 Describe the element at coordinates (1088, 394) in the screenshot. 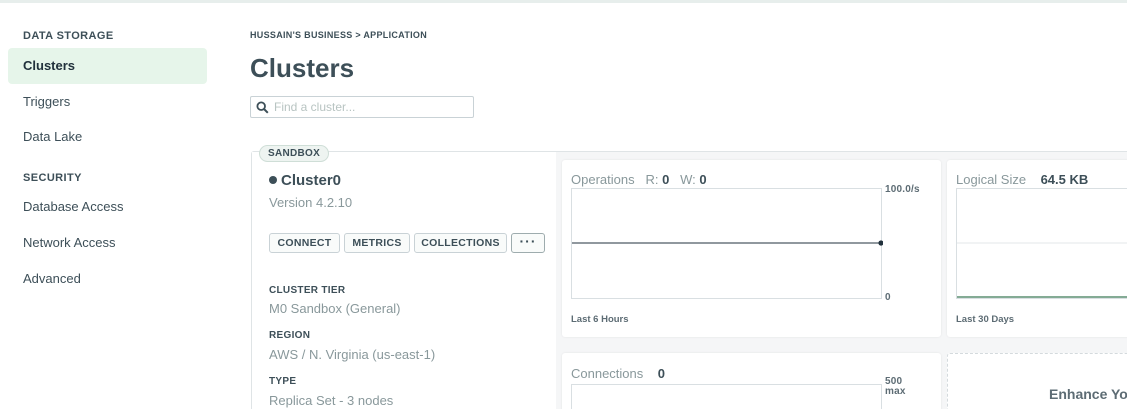

I see `enhance-text: Enhance Yo` at that location.